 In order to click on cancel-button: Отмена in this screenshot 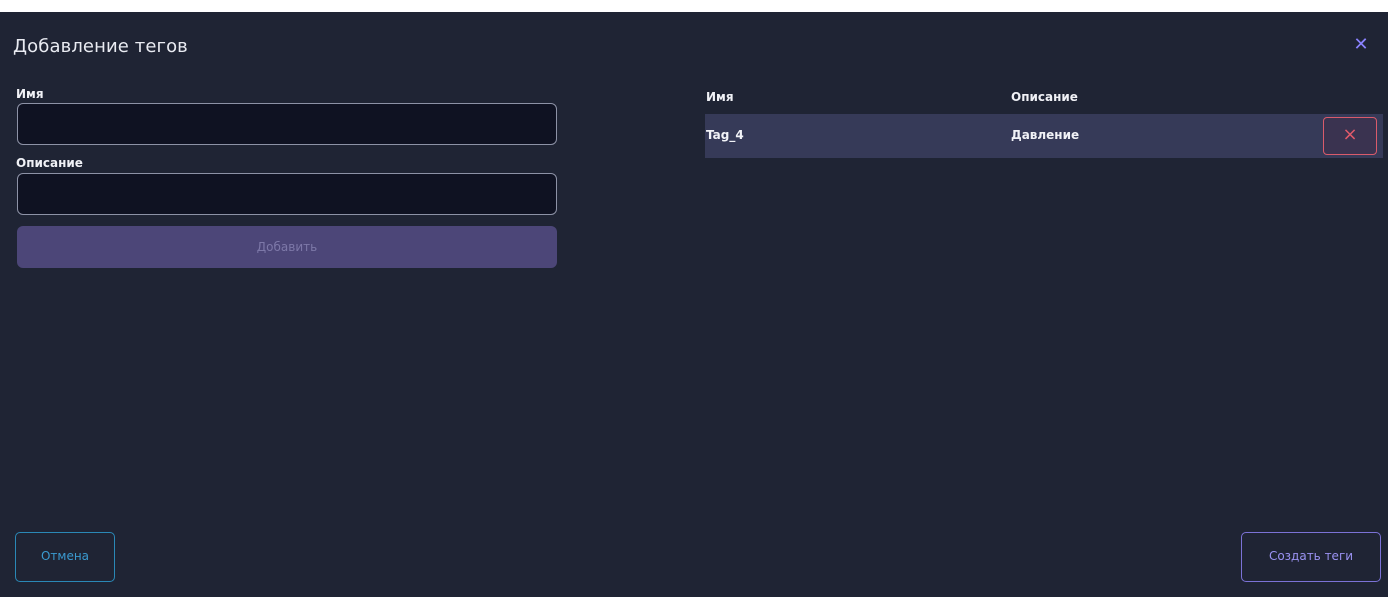, I will do `click(65, 557)`.